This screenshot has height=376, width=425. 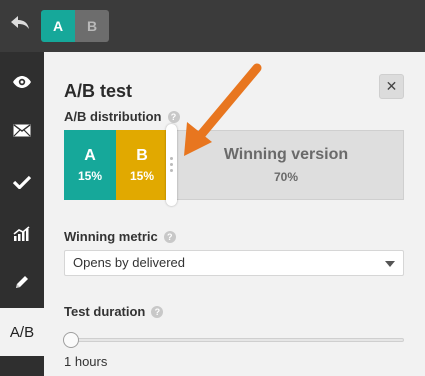 I want to click on sidebar-item-email, so click(x=22, y=130).